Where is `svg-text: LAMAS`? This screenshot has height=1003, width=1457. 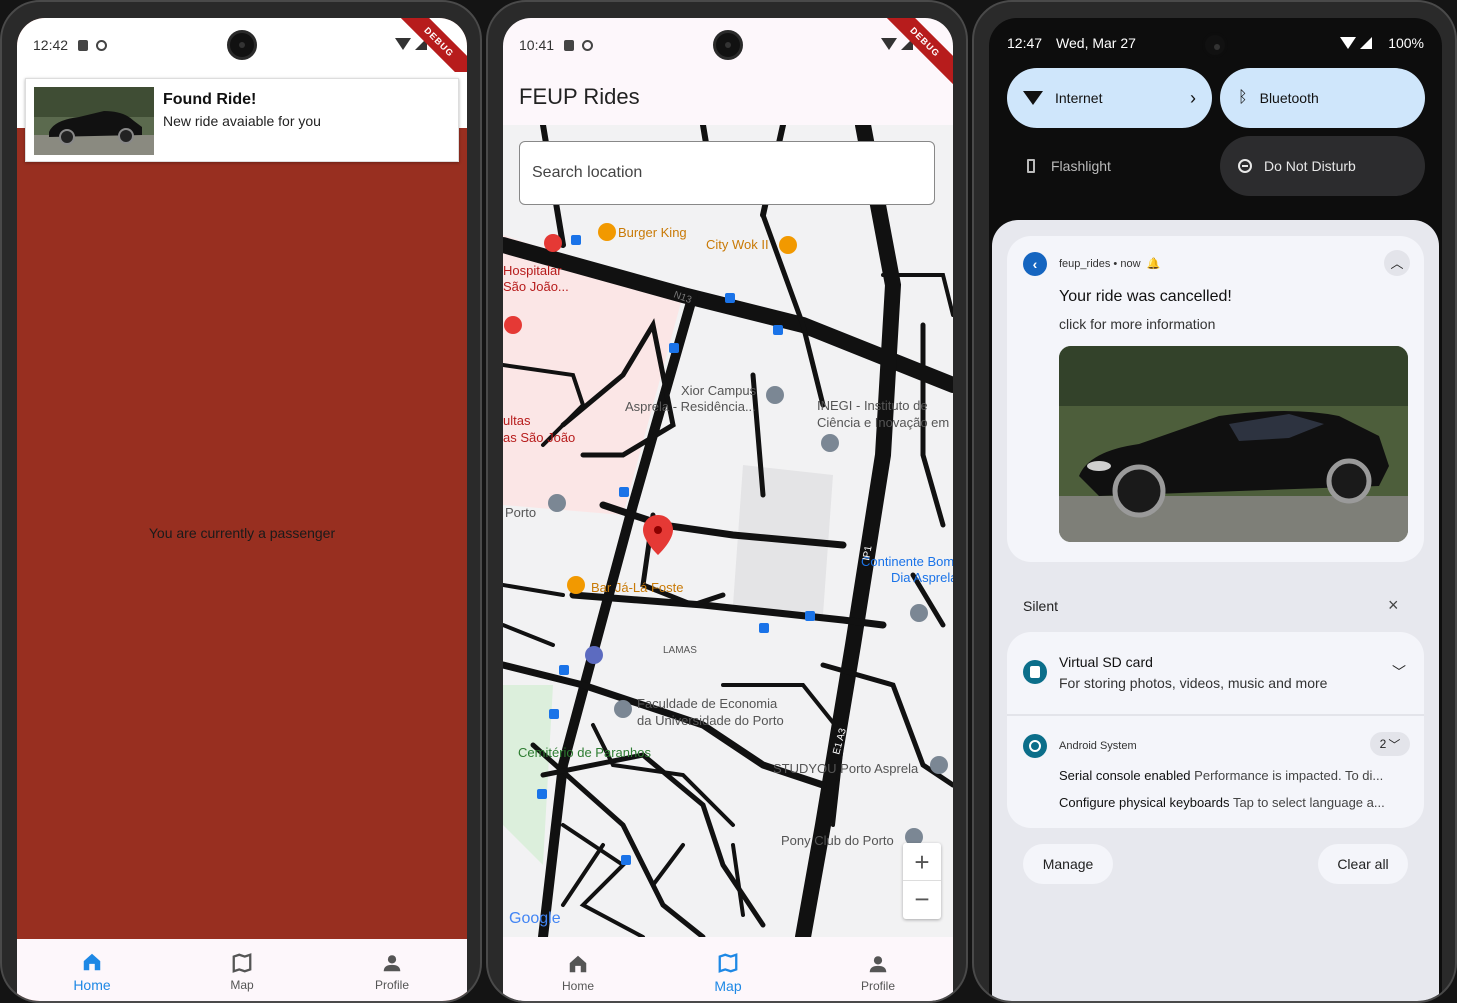
svg-text: LAMAS is located at coordinates (680, 650).